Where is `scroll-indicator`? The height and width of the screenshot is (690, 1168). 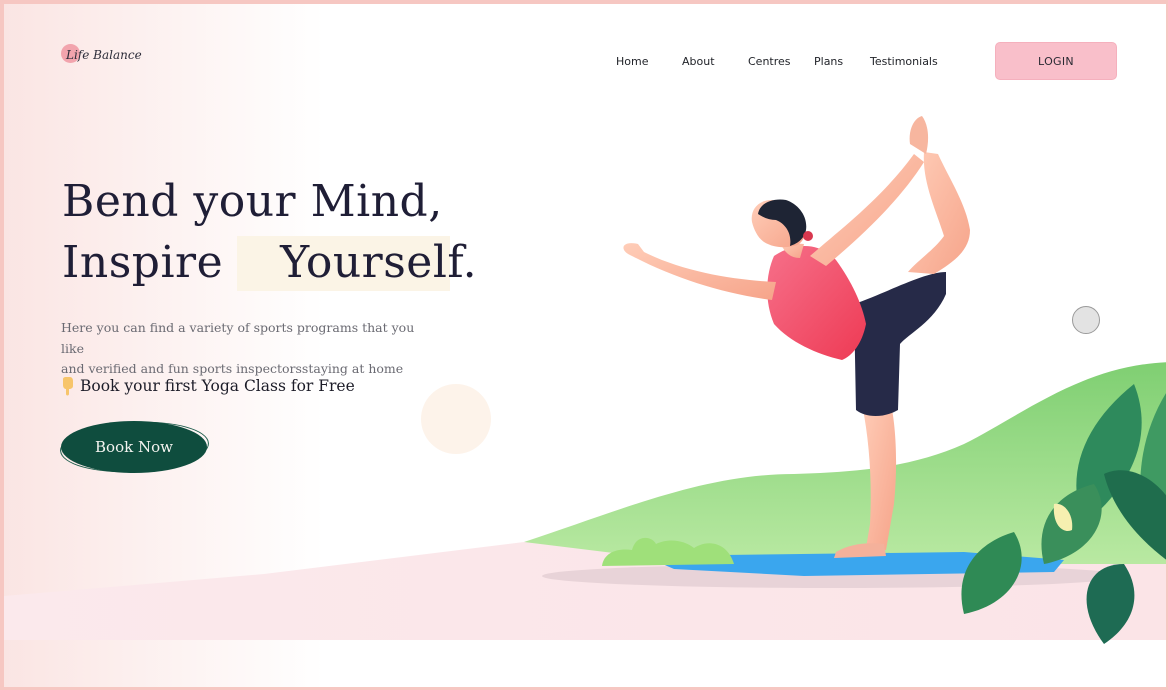 scroll-indicator is located at coordinates (1086, 320).